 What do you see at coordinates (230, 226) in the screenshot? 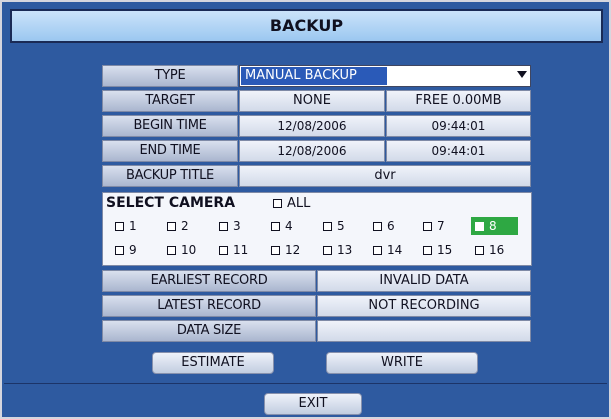
I see `camera-checkbox-3: 3` at bounding box center [230, 226].